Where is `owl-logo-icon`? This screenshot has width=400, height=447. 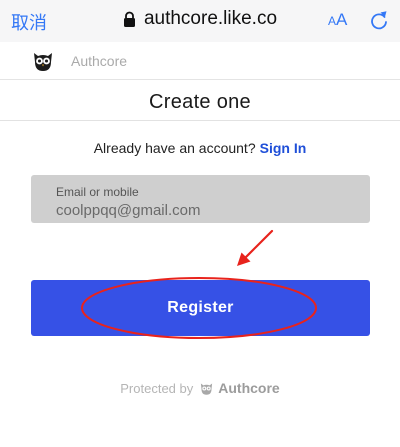
owl-logo-icon is located at coordinates (43, 62).